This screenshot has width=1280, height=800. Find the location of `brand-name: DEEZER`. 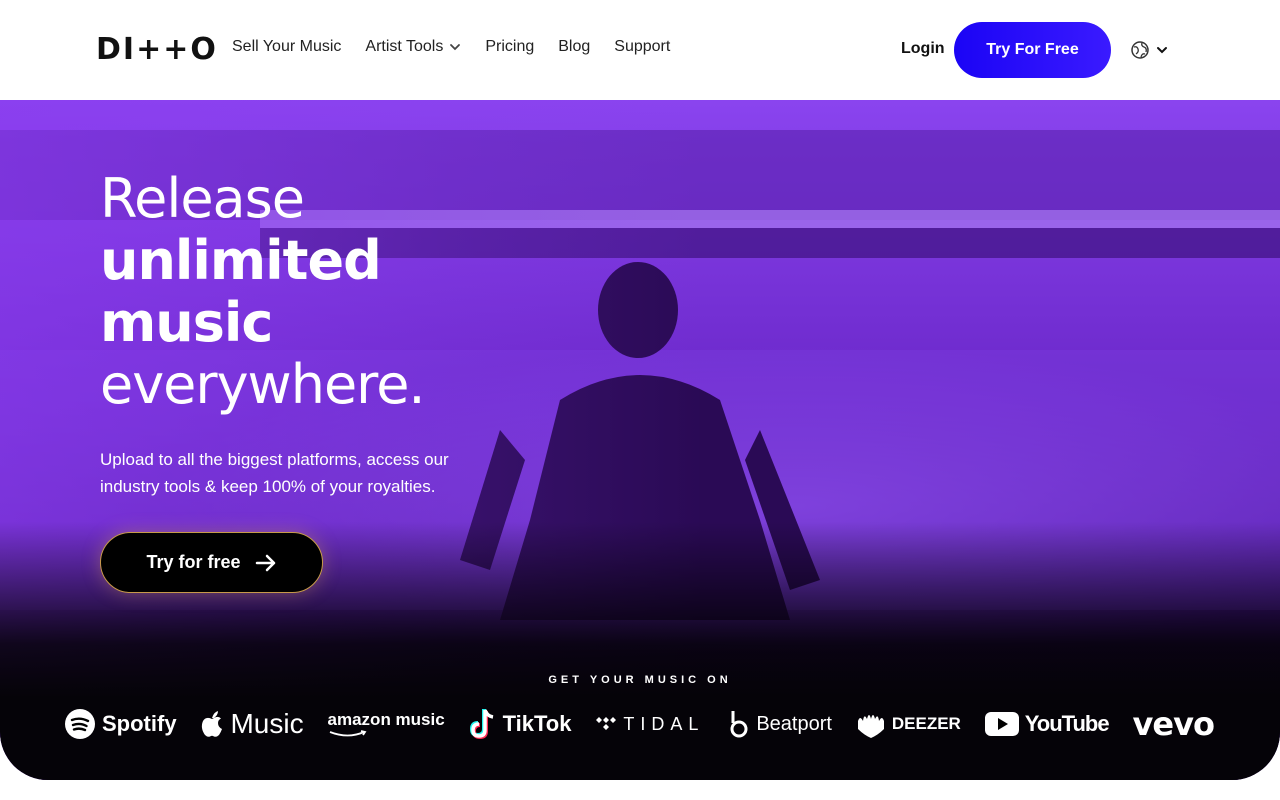

brand-name: DEEZER is located at coordinates (926, 723).